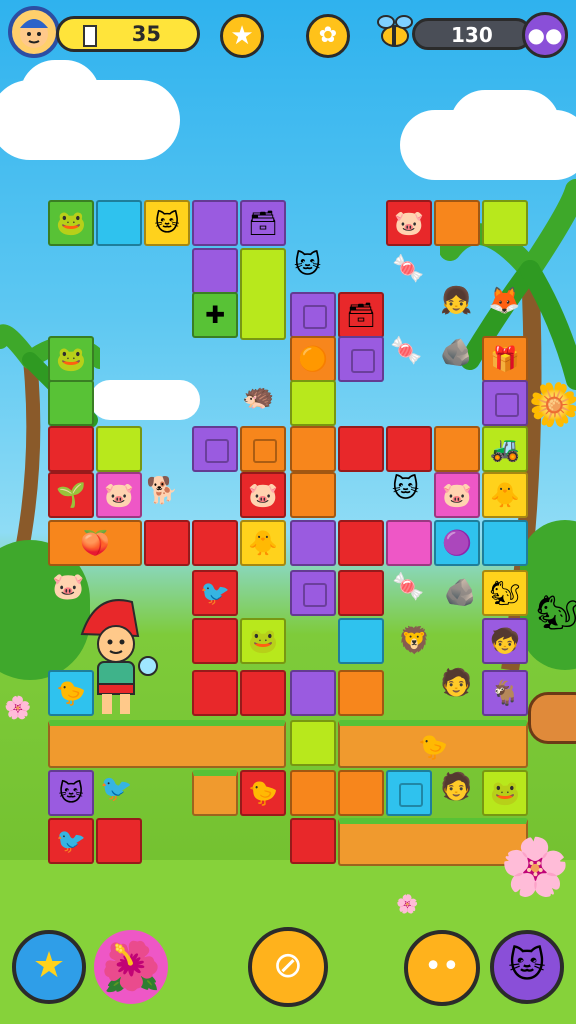  I want to click on lion-critter: 🦁, so click(414, 641).